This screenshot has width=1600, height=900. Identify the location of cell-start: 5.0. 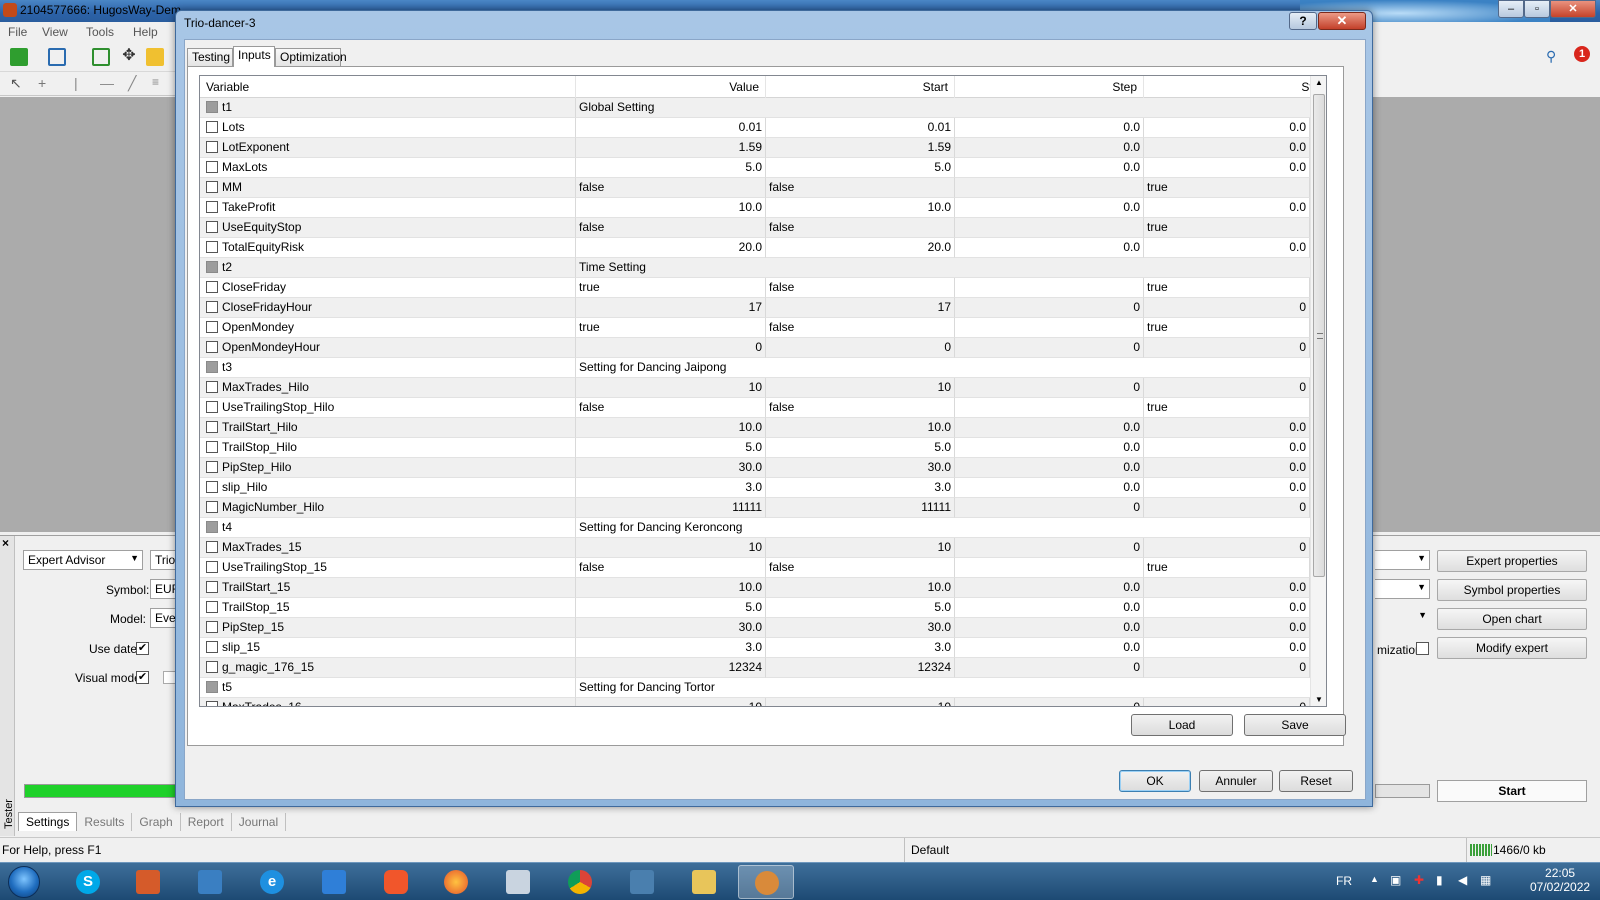
(860, 168).